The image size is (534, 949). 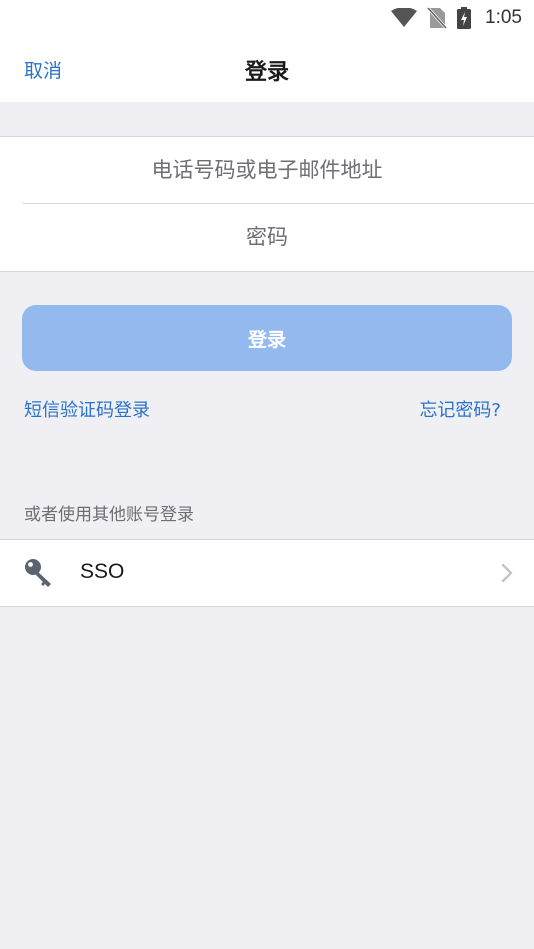 I want to click on nav-bar: 取消 登录, so click(x=267, y=69).